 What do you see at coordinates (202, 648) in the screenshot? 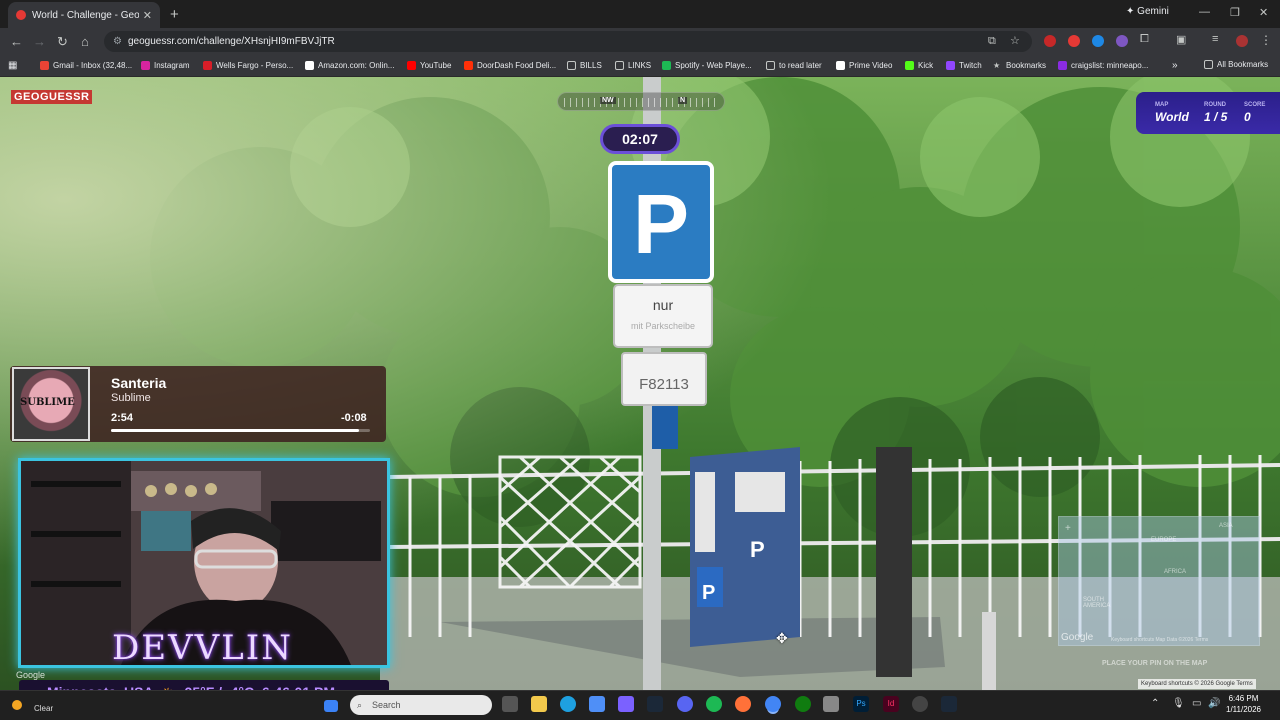
I see `streamer-brand: DEVVLIN` at bounding box center [202, 648].